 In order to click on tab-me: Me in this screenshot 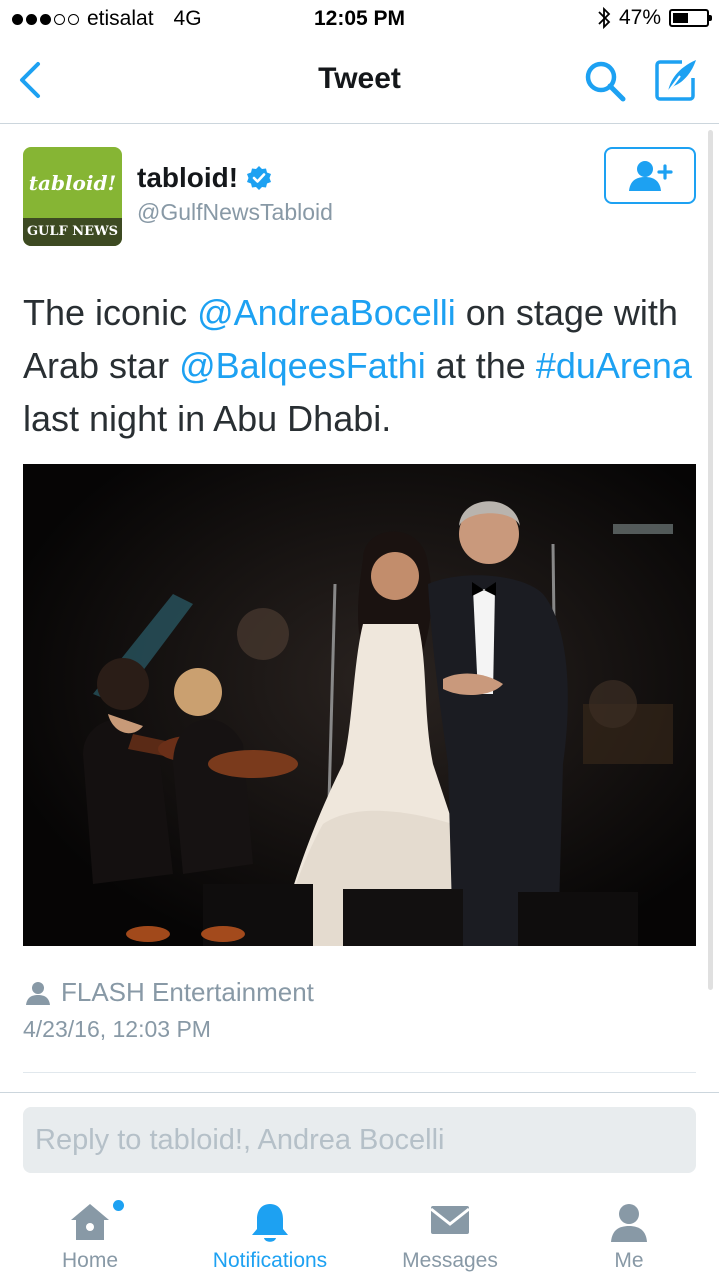, I will do `click(629, 1236)`.